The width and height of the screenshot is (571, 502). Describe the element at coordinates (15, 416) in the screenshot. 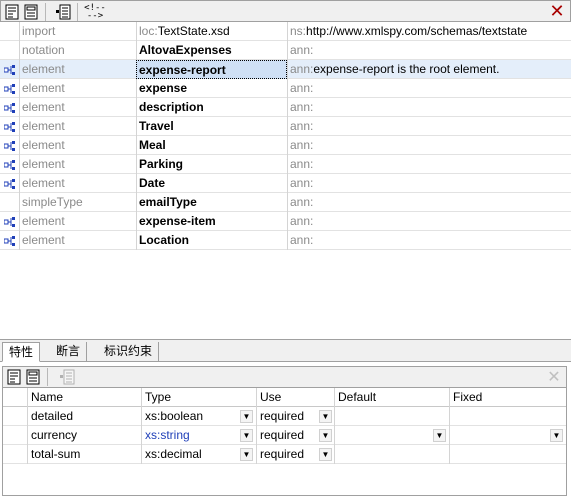

I see `row-marker` at that location.